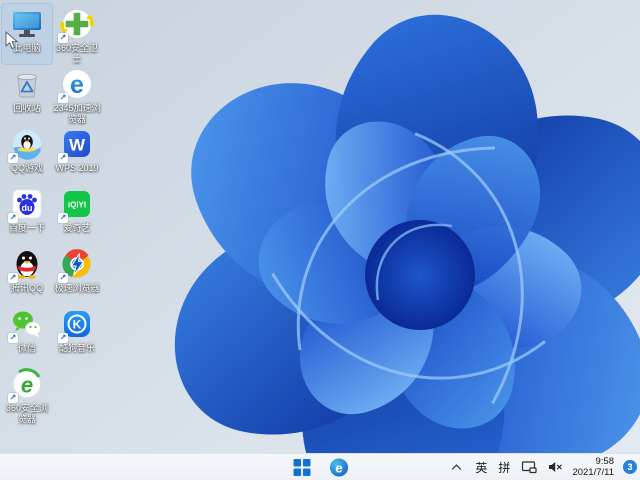  I want to click on ime-pinyin-indicator: 拼, so click(504, 467).